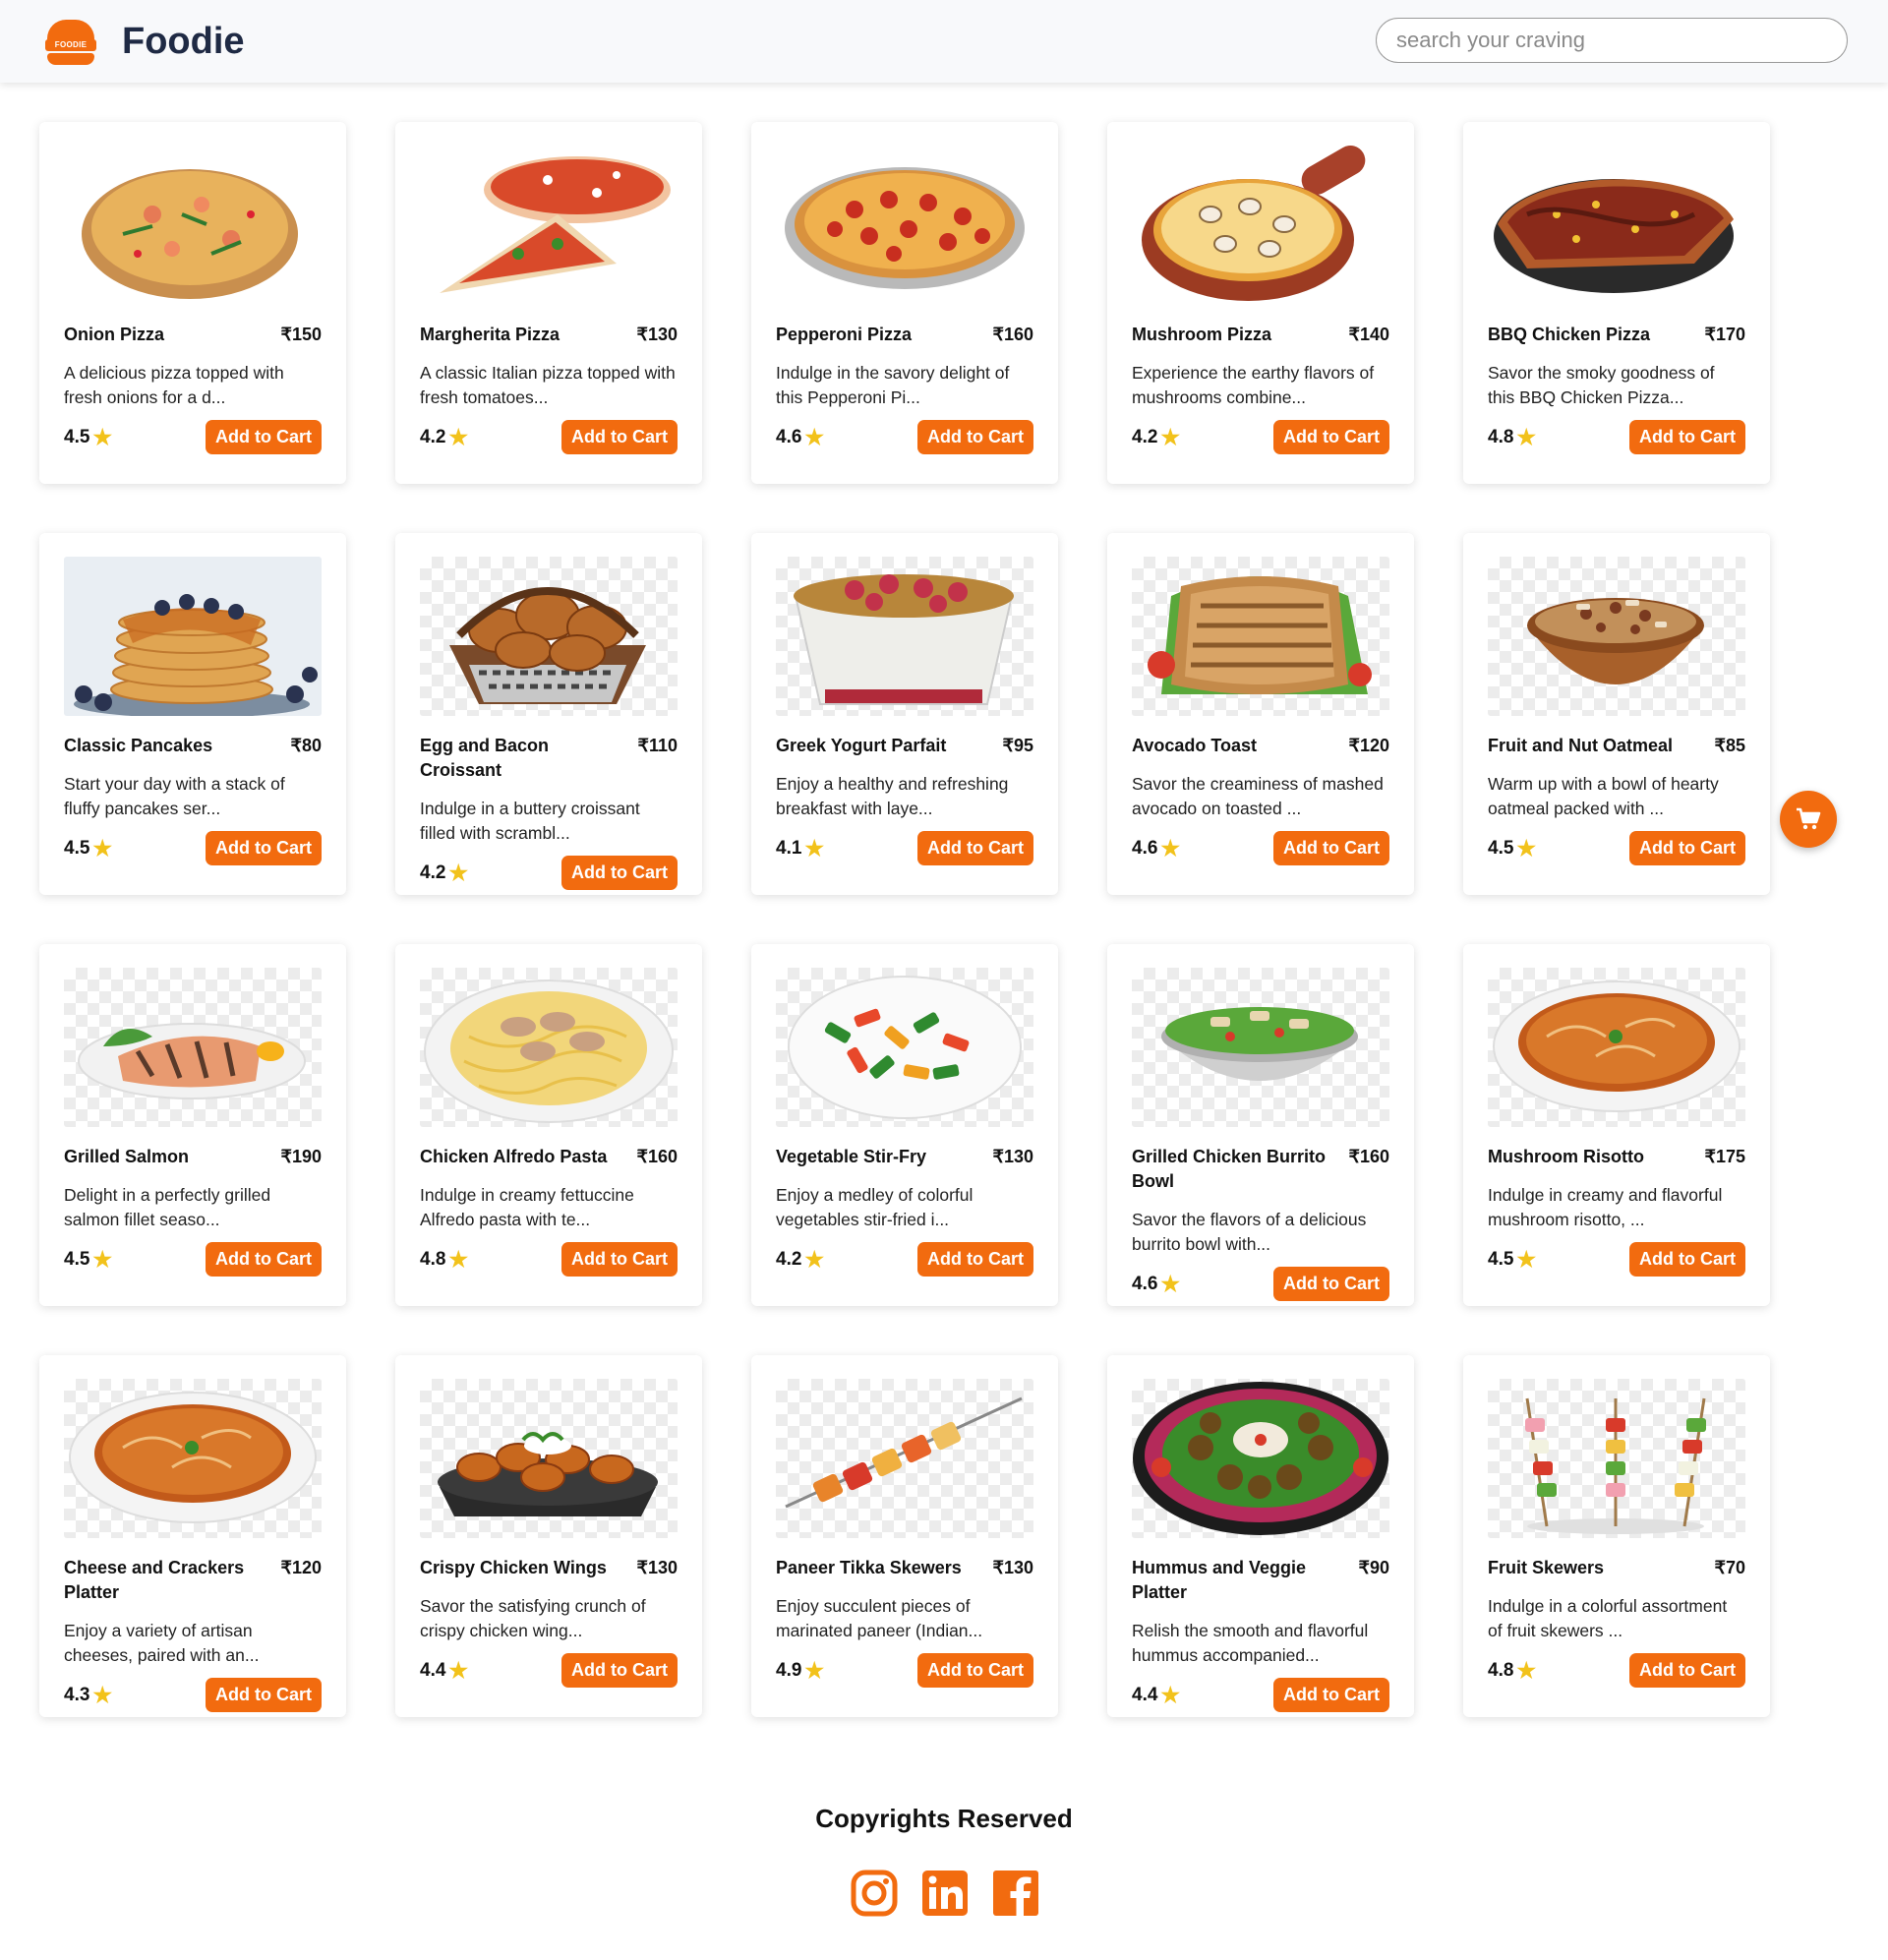  What do you see at coordinates (514, 1156) in the screenshot?
I see `food-name: Chicken Alfredo Pasta` at bounding box center [514, 1156].